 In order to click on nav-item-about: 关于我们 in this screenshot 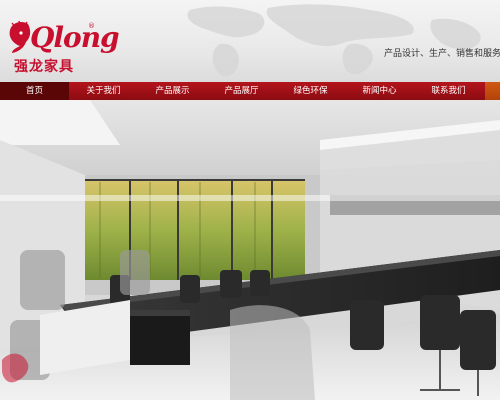, I will do `click(103, 91)`.